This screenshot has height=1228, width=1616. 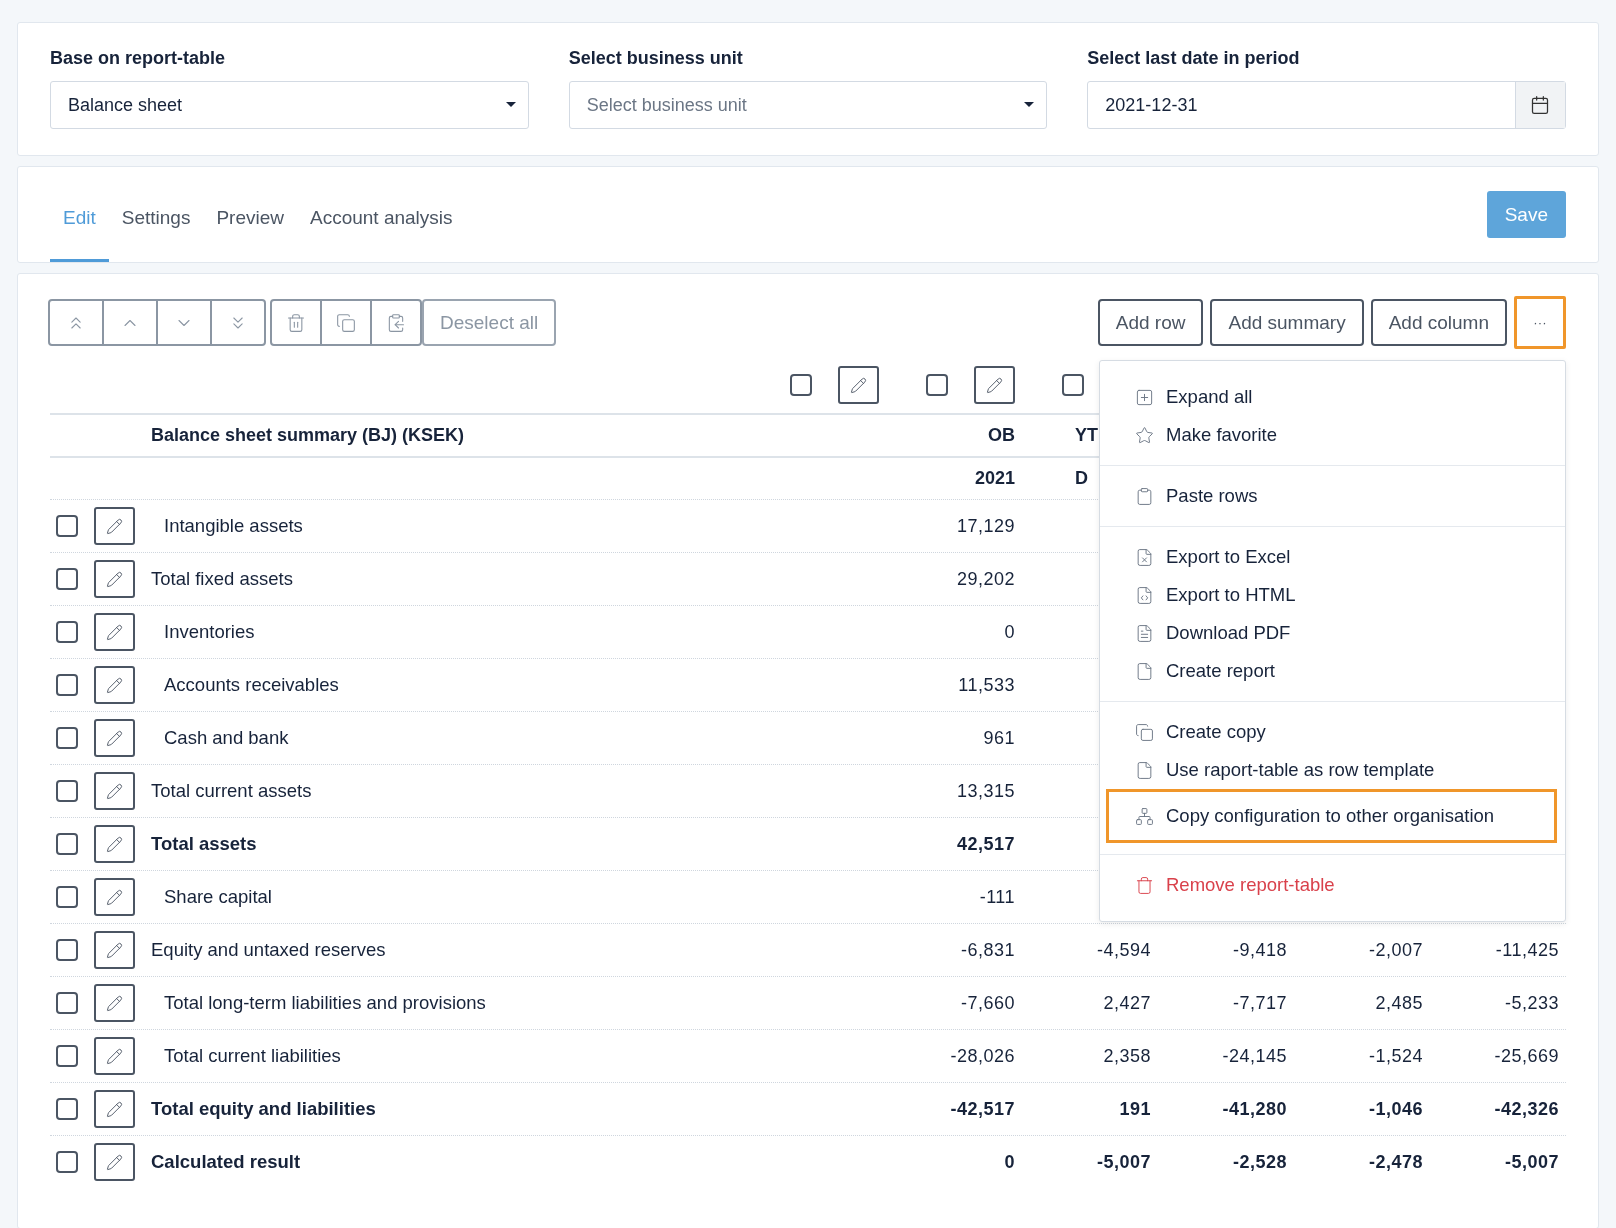 What do you see at coordinates (985, 844) in the screenshot?
I see `table-cell-text: 42,517` at bounding box center [985, 844].